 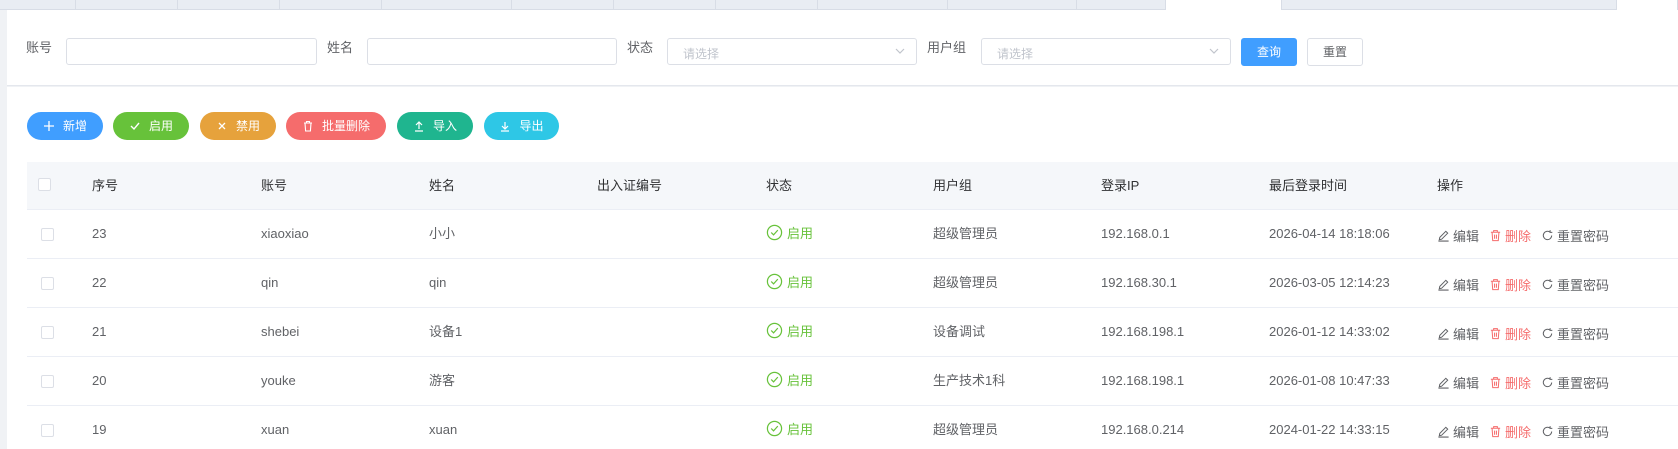 What do you see at coordinates (151, 126) in the screenshot?
I see `enable-button: 启用` at bounding box center [151, 126].